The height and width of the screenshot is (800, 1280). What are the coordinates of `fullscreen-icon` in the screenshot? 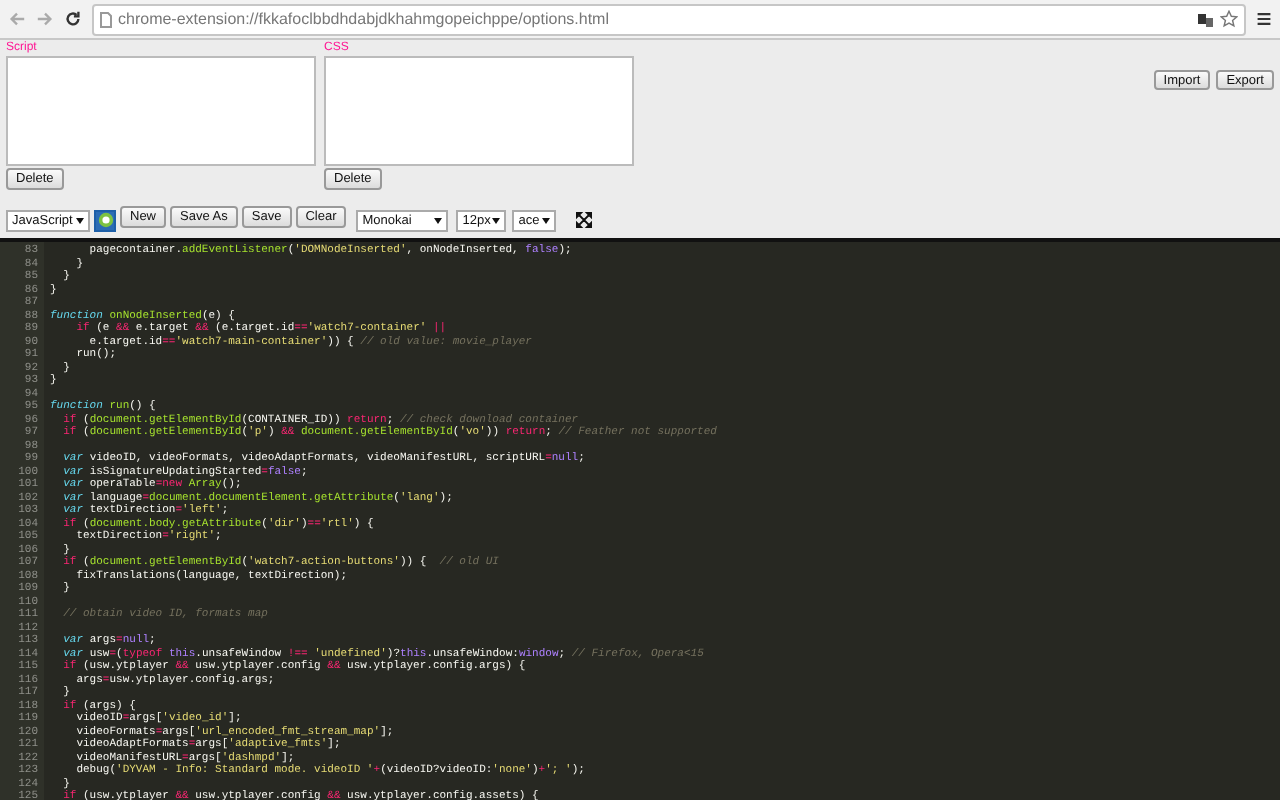 It's located at (584, 220).